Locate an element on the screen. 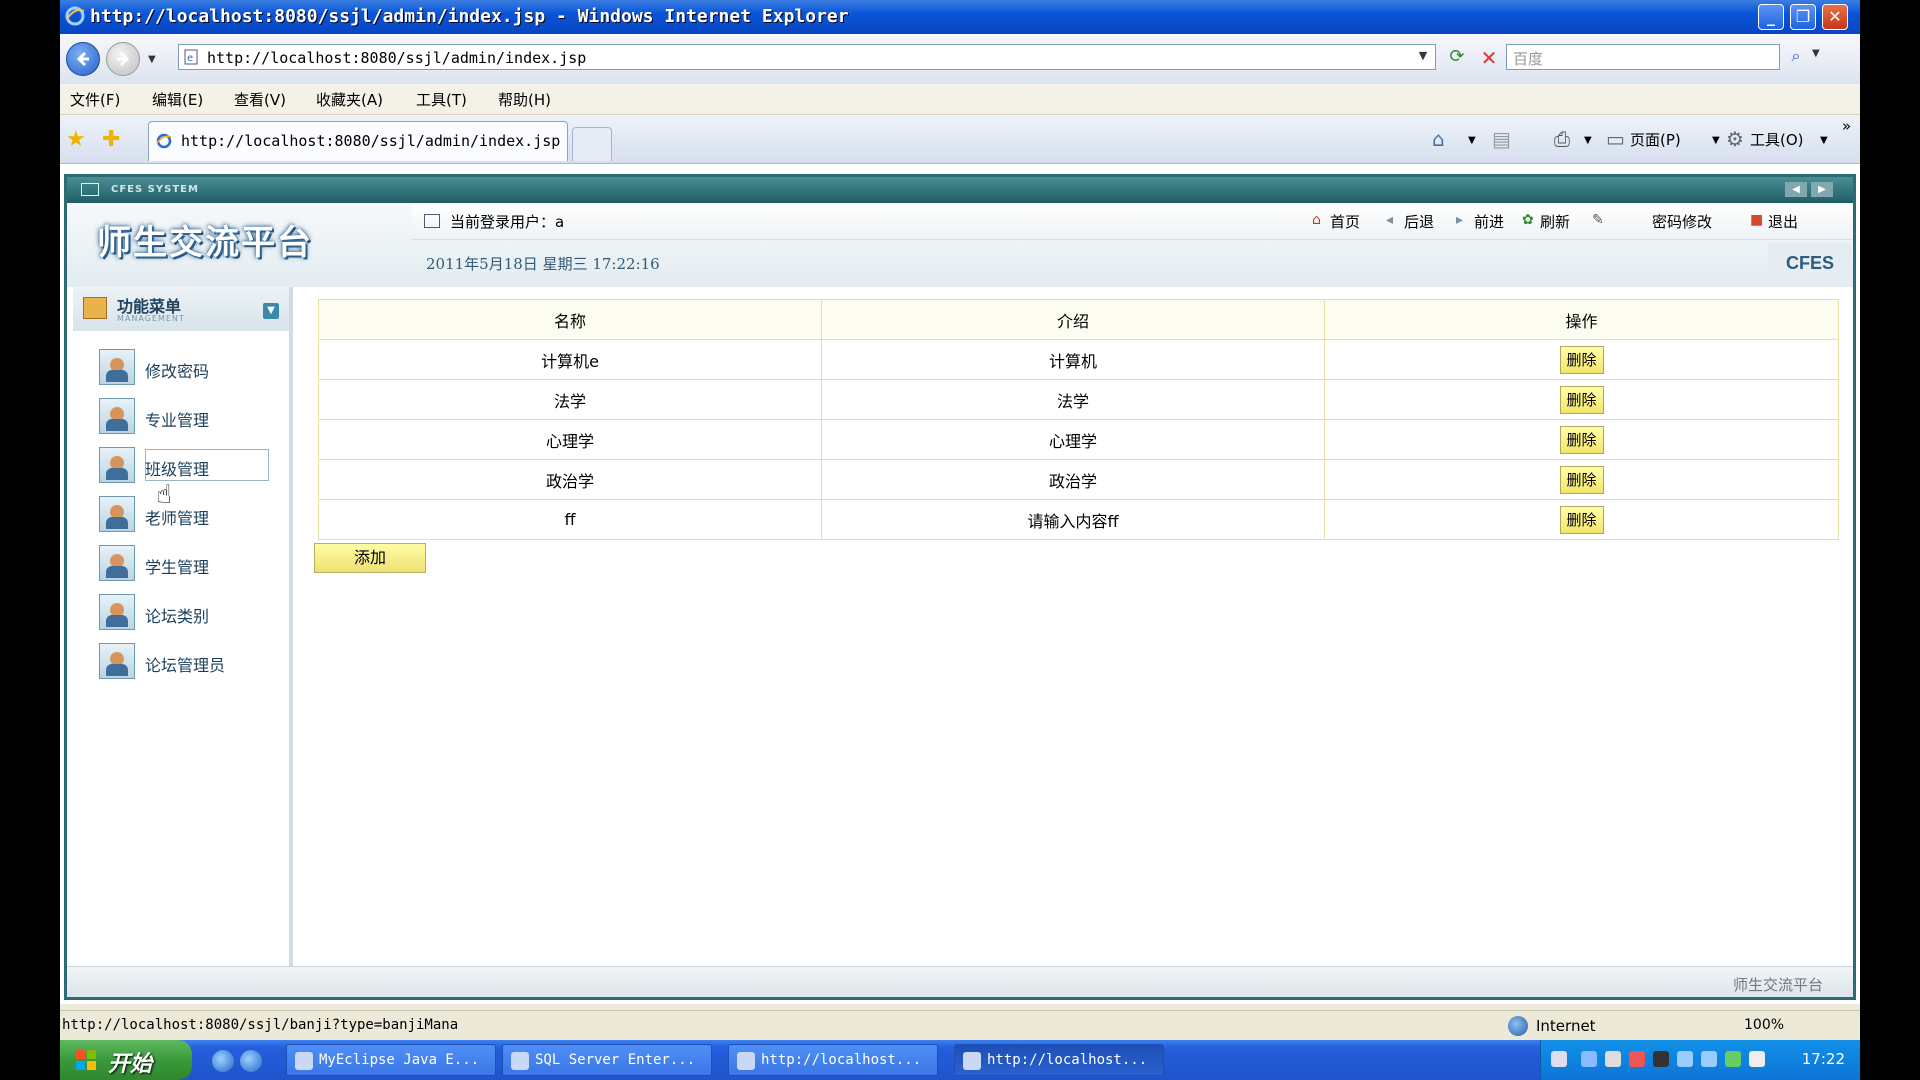 The image size is (1920, 1080). restore-button: ❐ is located at coordinates (1803, 17).